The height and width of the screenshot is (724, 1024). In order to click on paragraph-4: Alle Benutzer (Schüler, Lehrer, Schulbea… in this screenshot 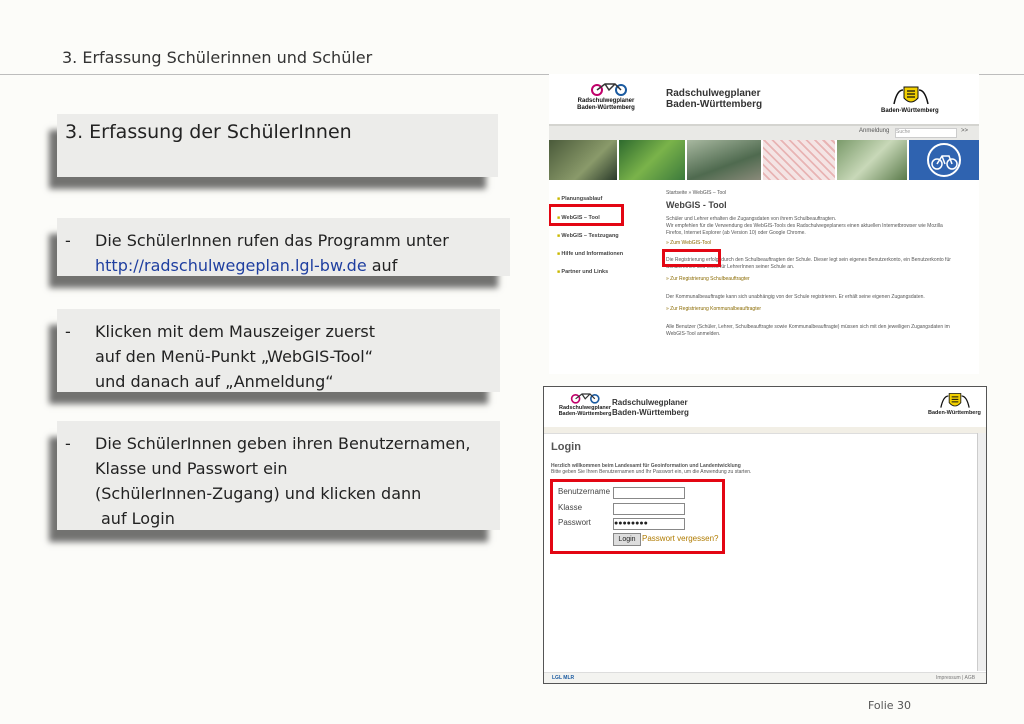, I will do `click(808, 330)`.